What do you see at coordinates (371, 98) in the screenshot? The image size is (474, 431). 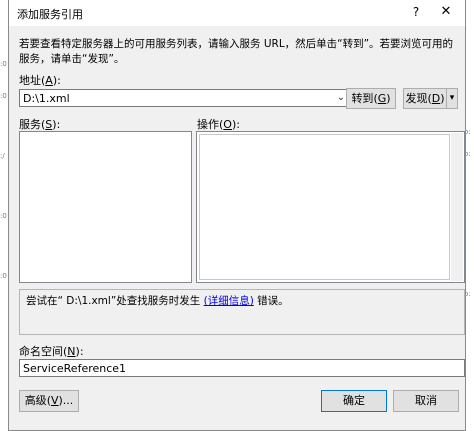 I see `go-button: 转到(G)` at bounding box center [371, 98].